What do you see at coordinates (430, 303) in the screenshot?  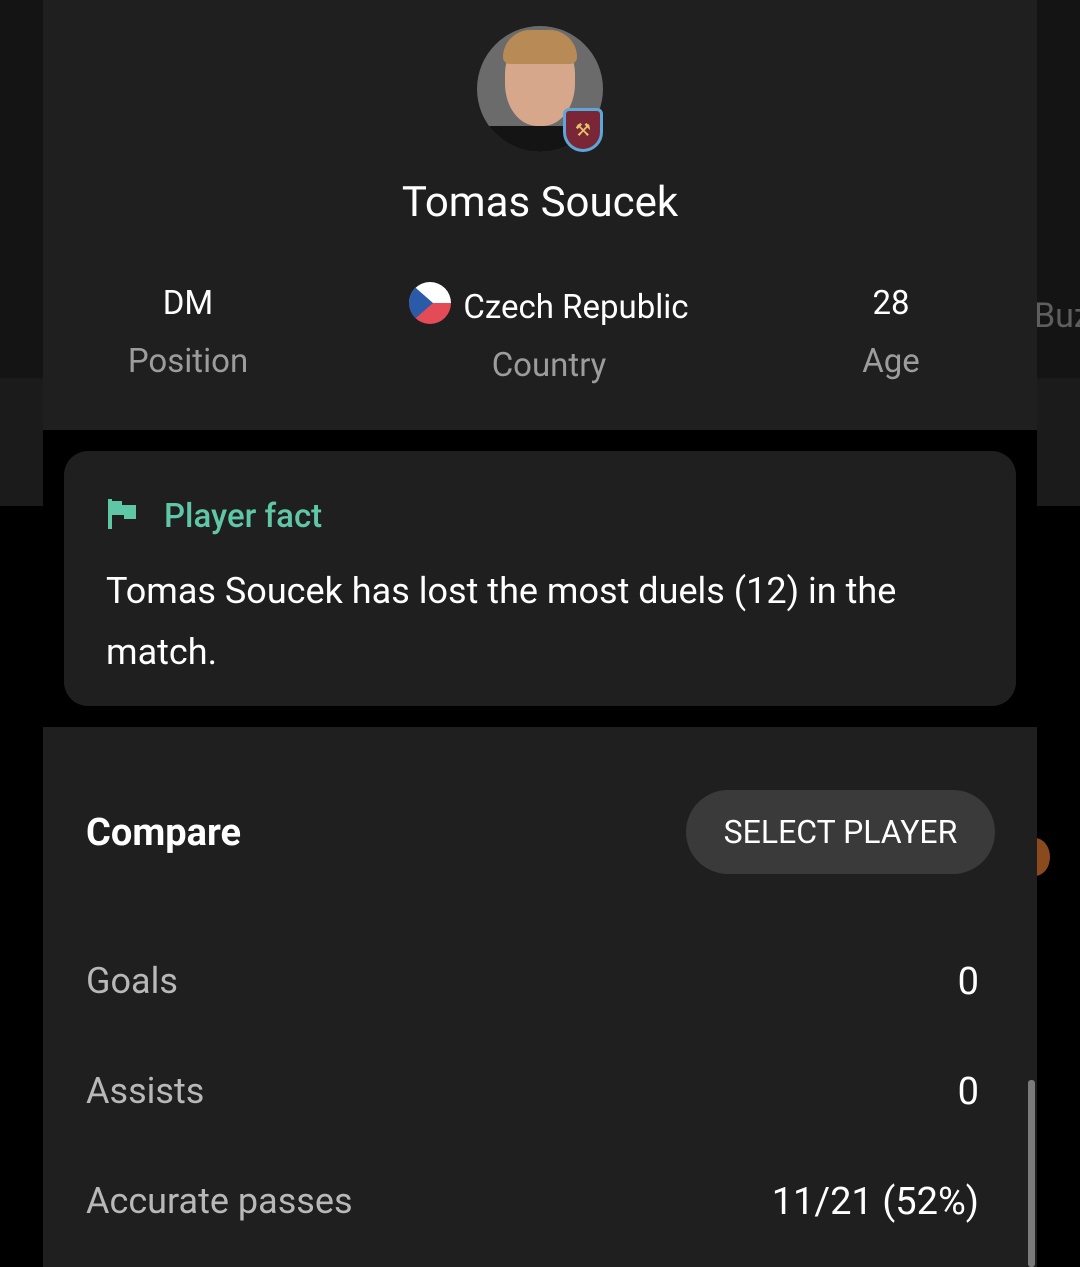 I see `czech-flag-icon` at bounding box center [430, 303].